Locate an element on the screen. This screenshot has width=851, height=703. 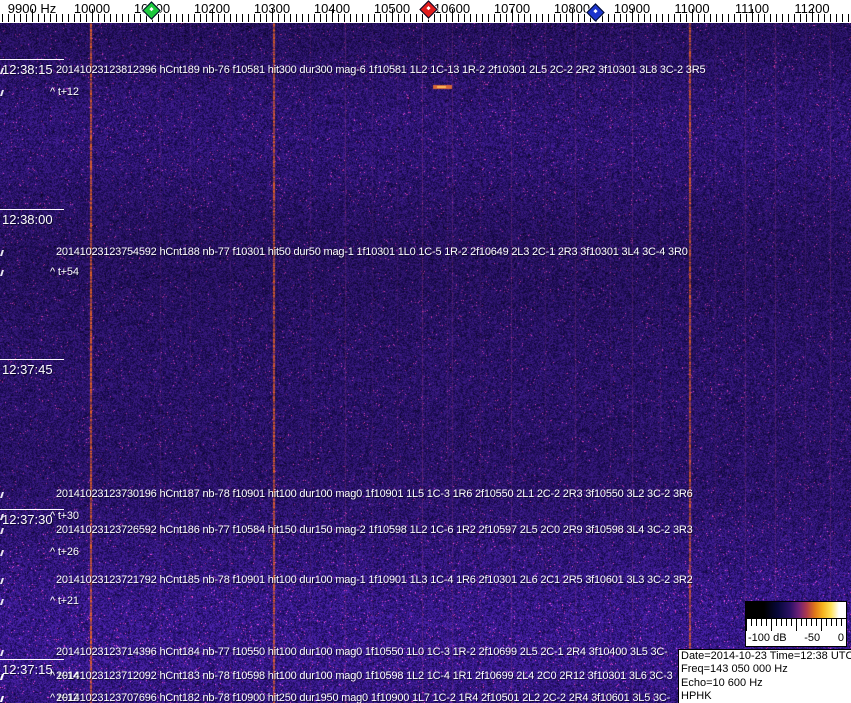
time-label: 12:37:30 is located at coordinates (27, 519).